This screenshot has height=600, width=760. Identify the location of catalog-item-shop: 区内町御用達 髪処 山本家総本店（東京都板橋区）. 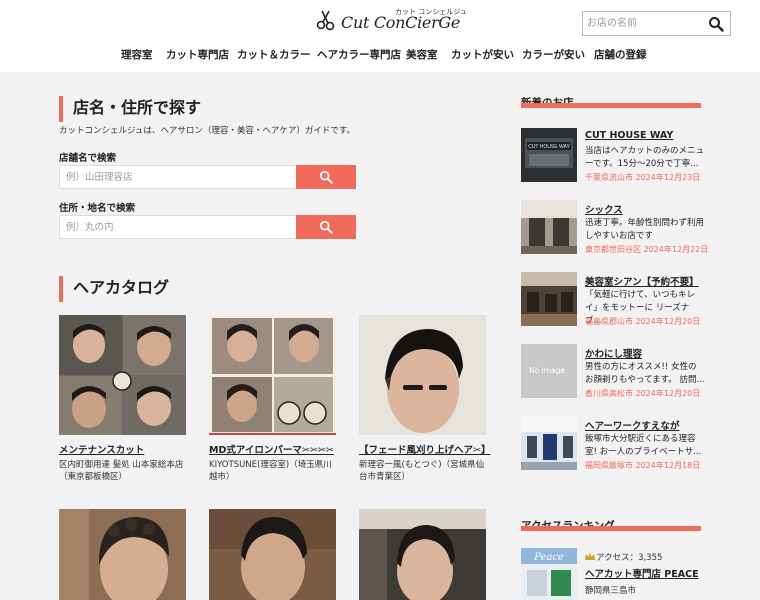
(121, 471).